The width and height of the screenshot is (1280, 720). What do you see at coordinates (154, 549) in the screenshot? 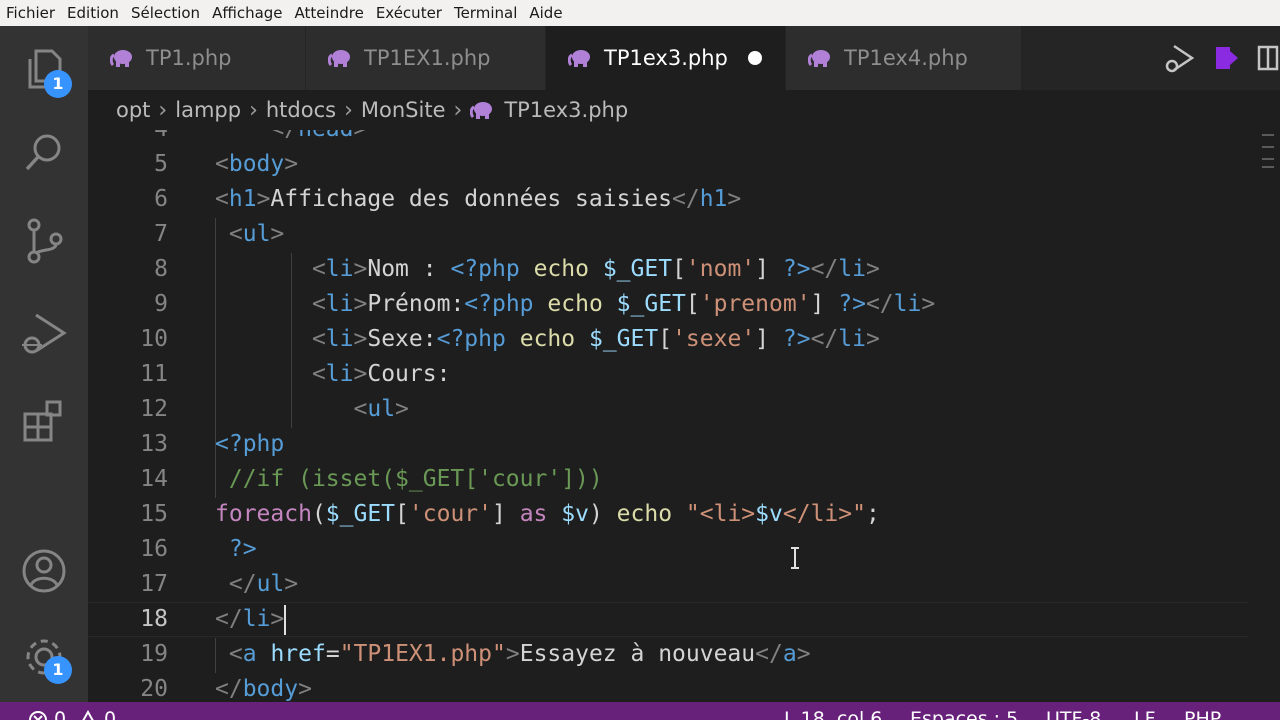
I see `line-number: 16` at bounding box center [154, 549].